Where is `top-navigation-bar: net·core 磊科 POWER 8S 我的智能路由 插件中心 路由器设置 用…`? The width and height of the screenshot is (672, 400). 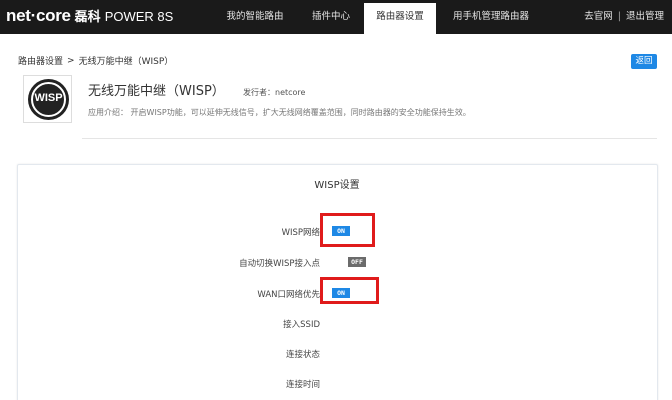 top-navigation-bar: net·core 磊科 POWER 8S 我的智能路由 插件中心 路由器设置 用… is located at coordinates (336, 17).